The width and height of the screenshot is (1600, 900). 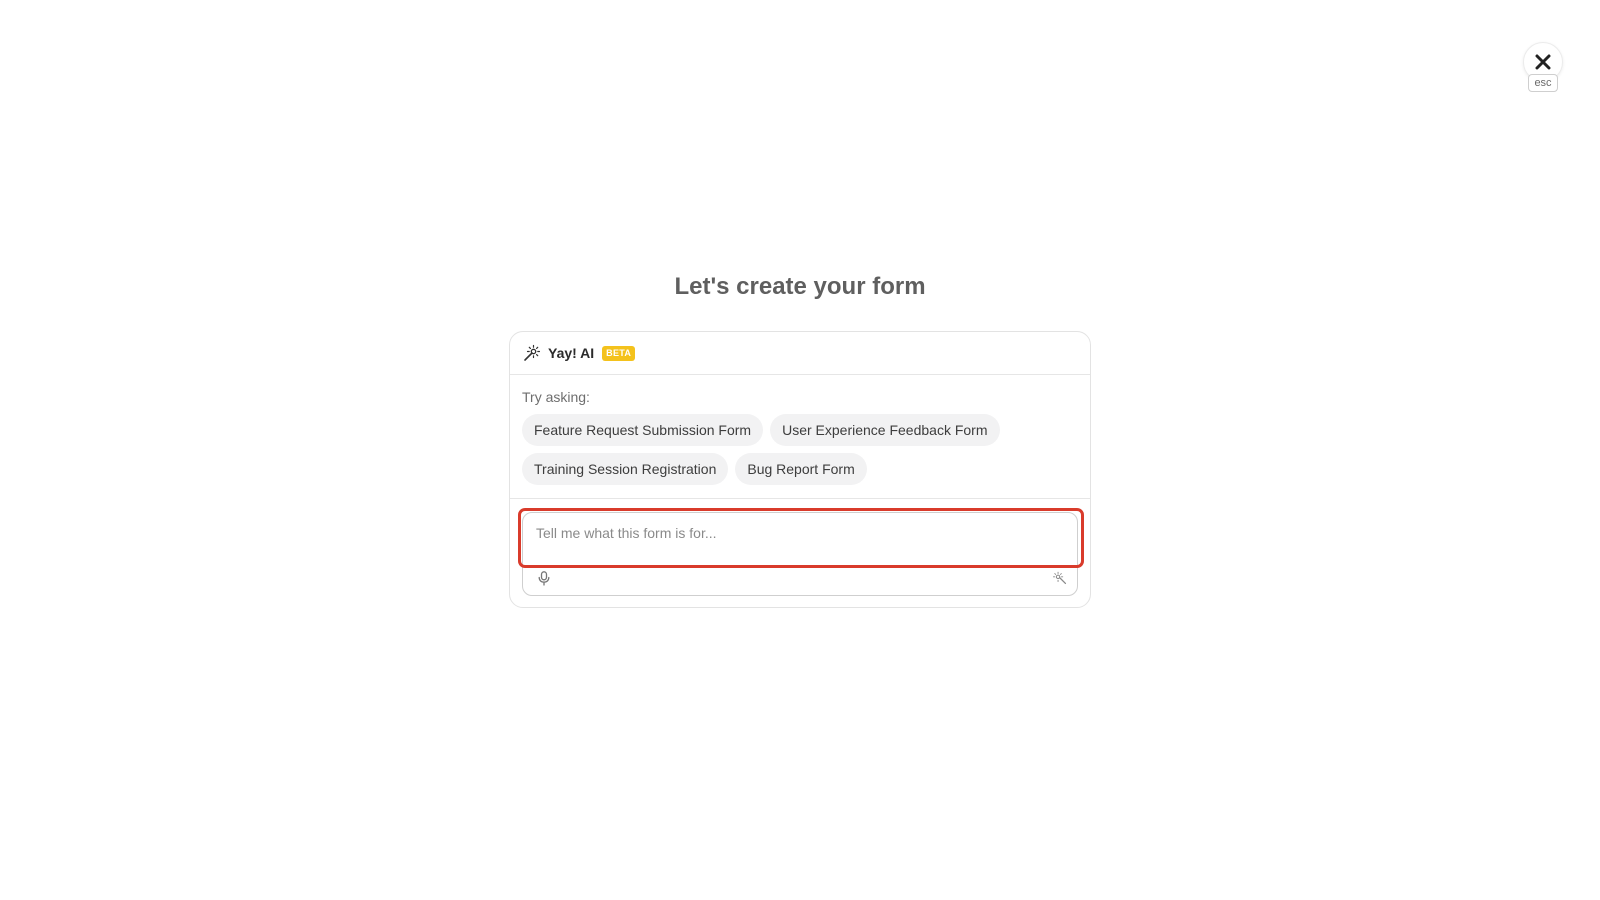 What do you see at coordinates (619, 353) in the screenshot?
I see `beta-badge: BETA` at bounding box center [619, 353].